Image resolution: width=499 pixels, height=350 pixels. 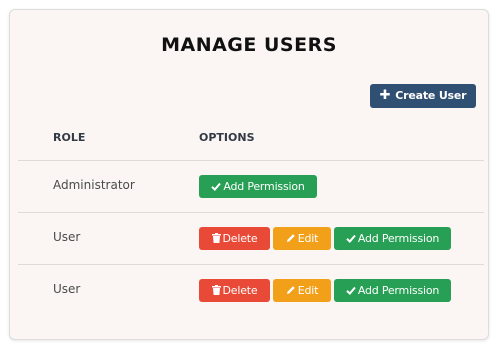 I want to click on column-header-options: OPTIONS, so click(x=227, y=137).